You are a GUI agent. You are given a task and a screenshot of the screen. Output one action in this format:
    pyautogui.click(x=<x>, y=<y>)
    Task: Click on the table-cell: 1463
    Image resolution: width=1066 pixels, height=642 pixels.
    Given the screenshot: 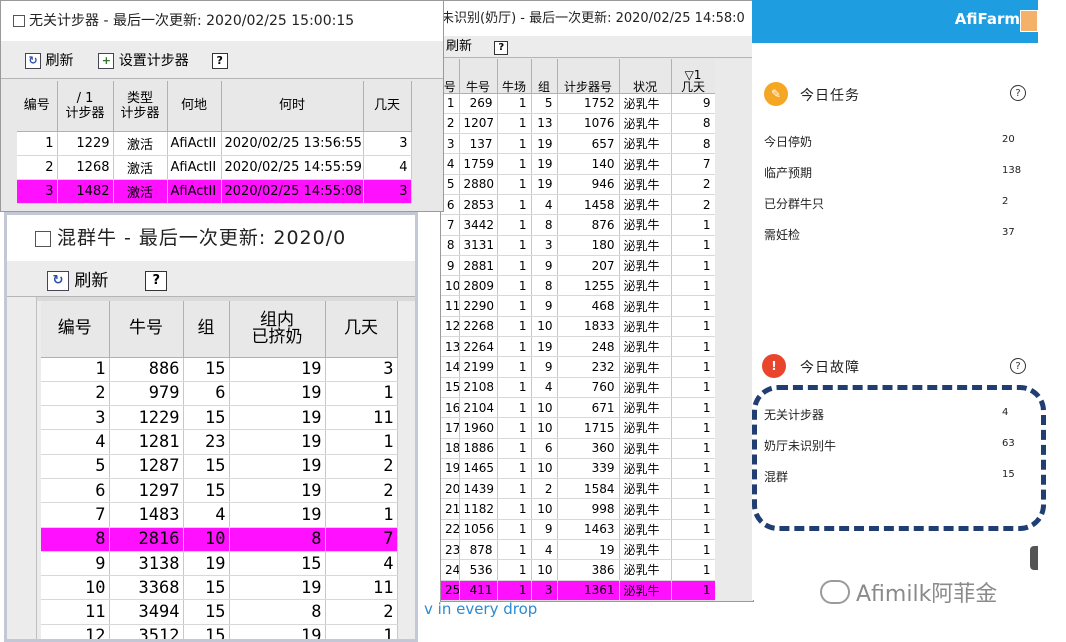 What is the action you would take?
    pyautogui.click(x=588, y=530)
    